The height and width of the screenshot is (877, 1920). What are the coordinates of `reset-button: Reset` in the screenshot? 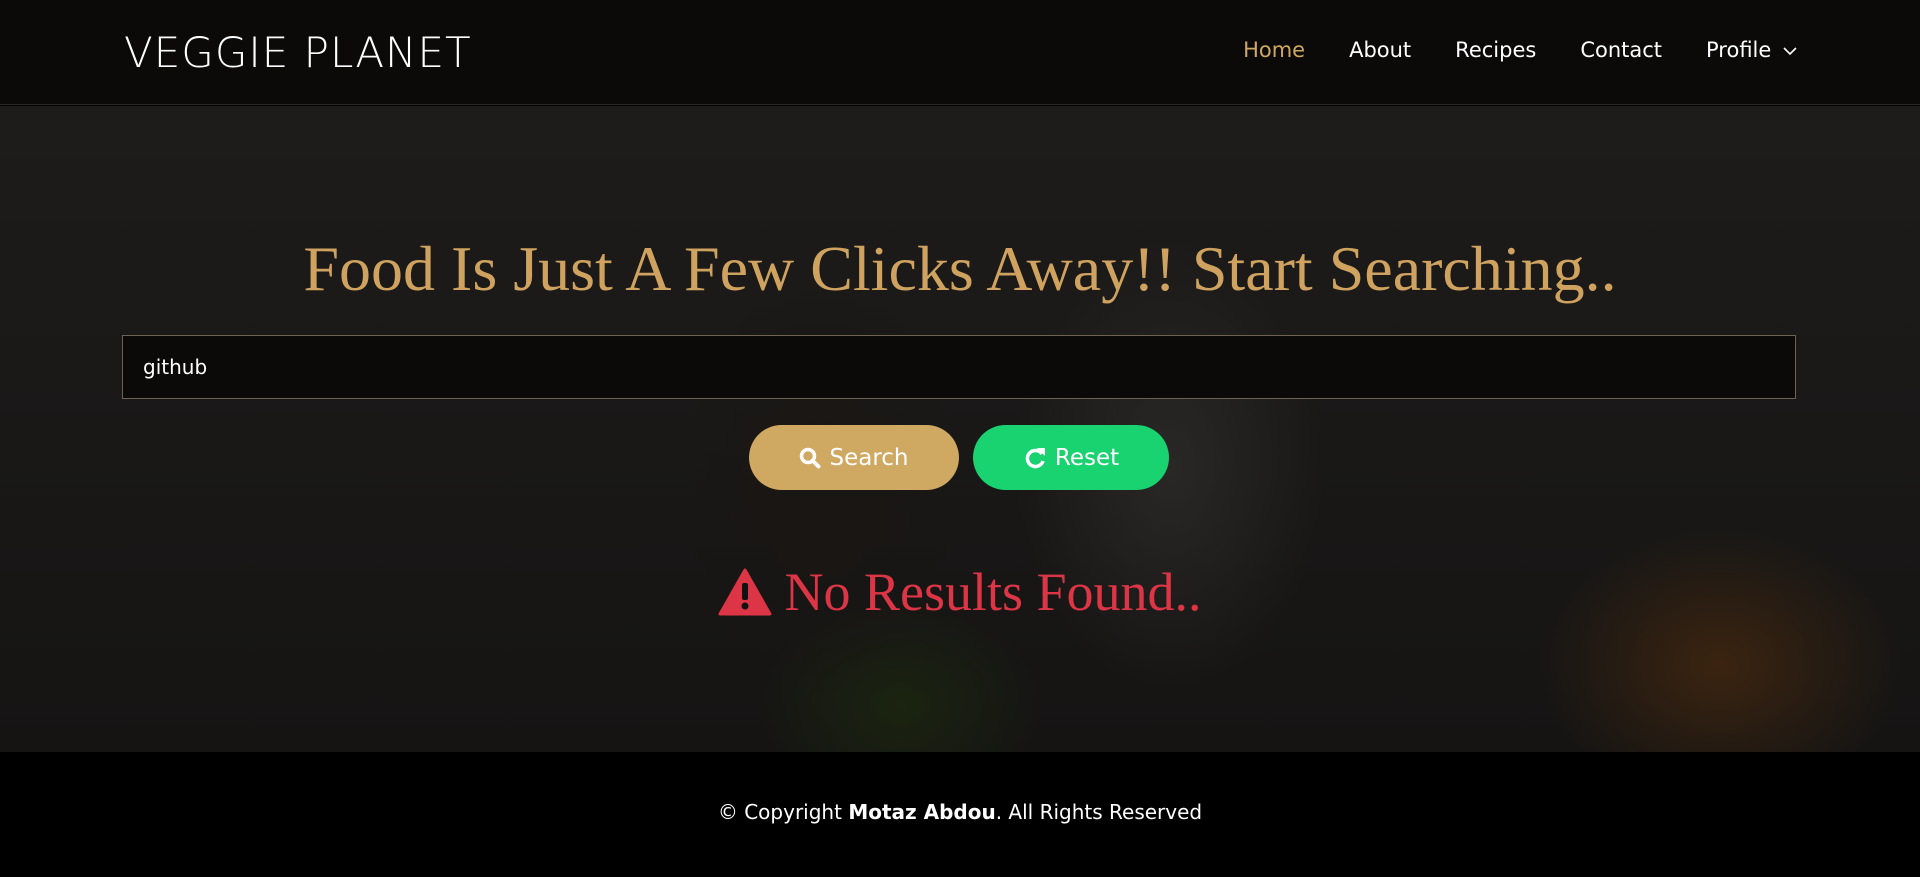 It's located at (1071, 457).